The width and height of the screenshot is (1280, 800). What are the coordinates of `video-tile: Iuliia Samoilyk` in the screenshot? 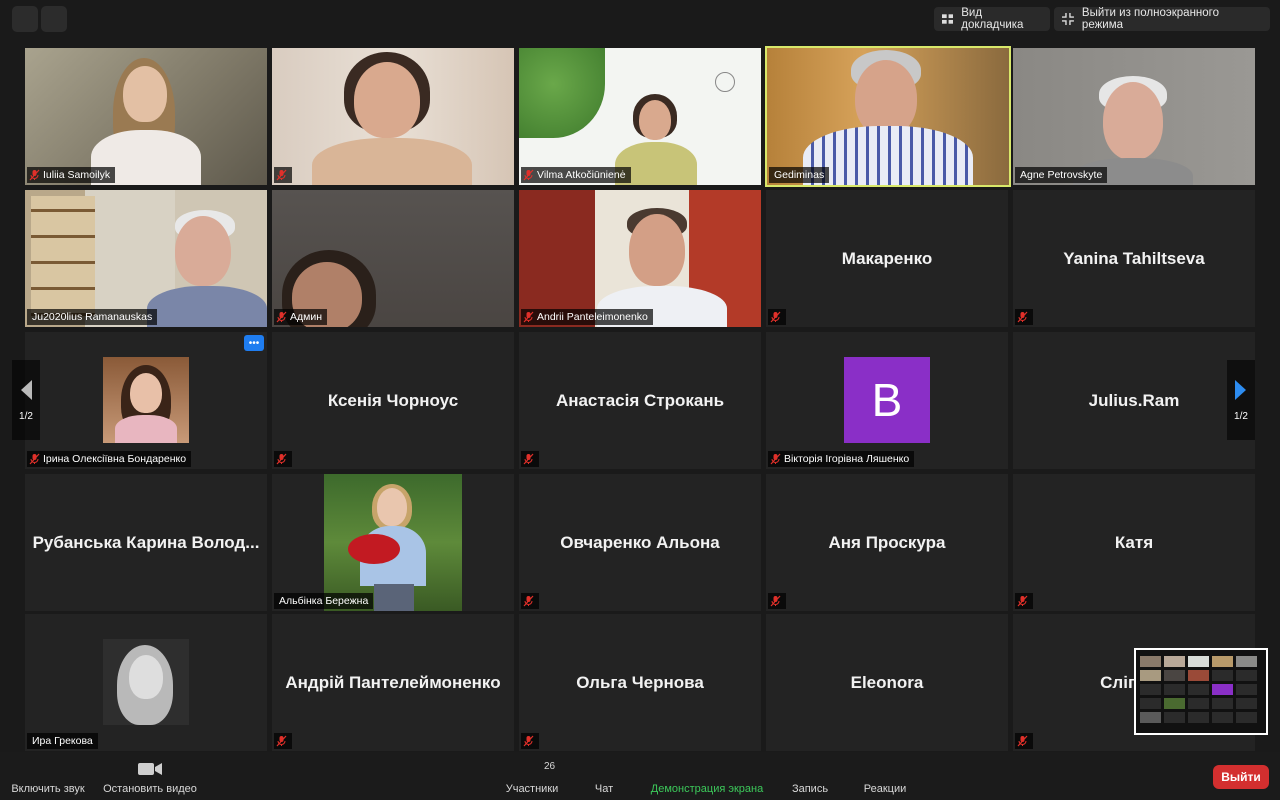 It's located at (146, 116).